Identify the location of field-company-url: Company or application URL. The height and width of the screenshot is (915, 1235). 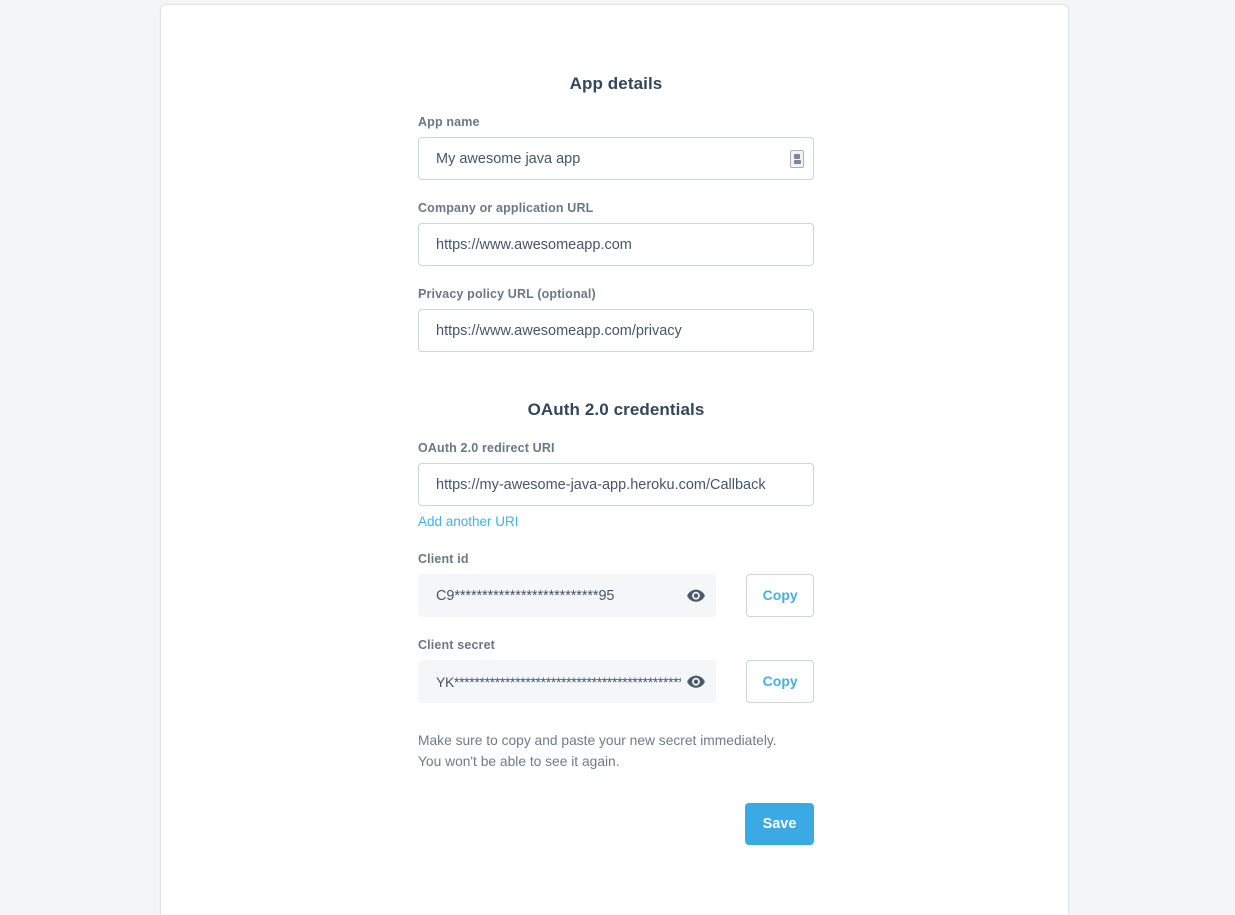
(616, 233).